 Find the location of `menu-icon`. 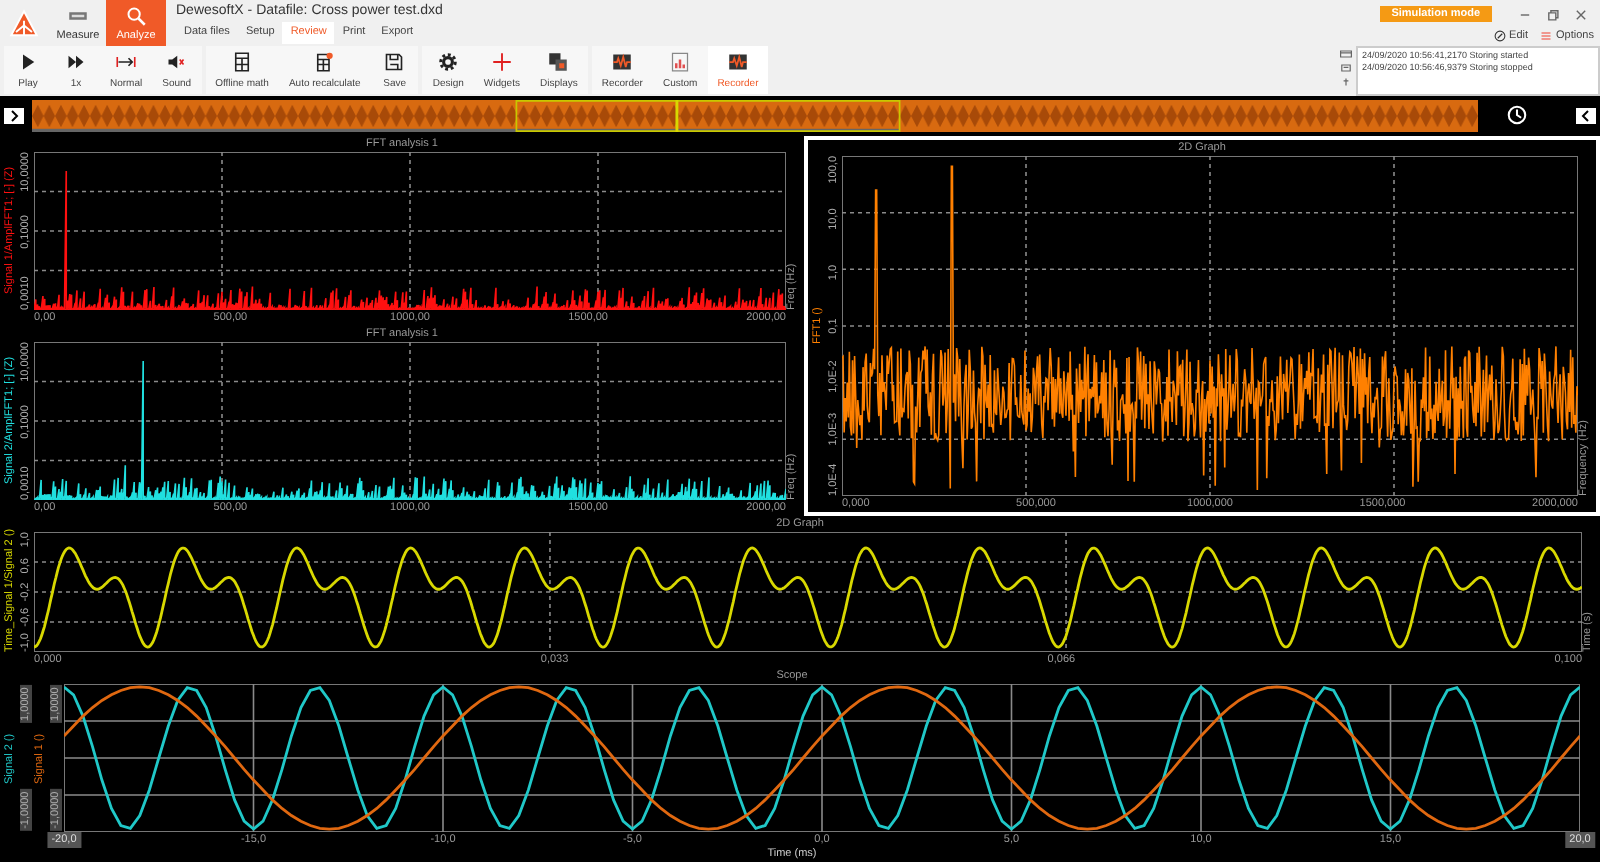

menu-icon is located at coordinates (1546, 35).